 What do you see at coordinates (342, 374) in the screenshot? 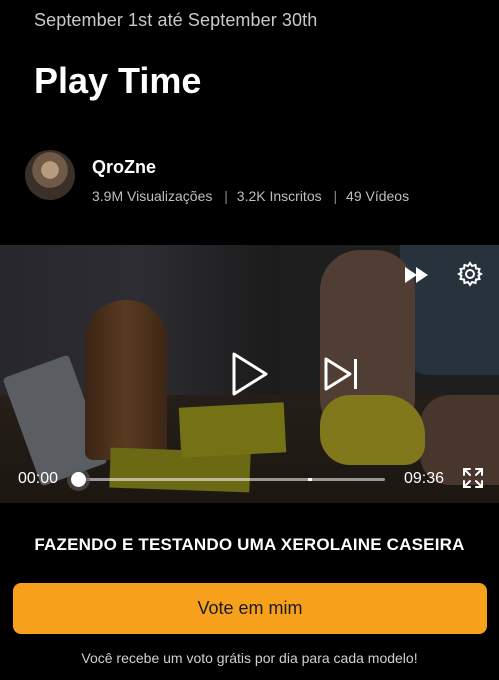
I see `skip-next-icon` at bounding box center [342, 374].